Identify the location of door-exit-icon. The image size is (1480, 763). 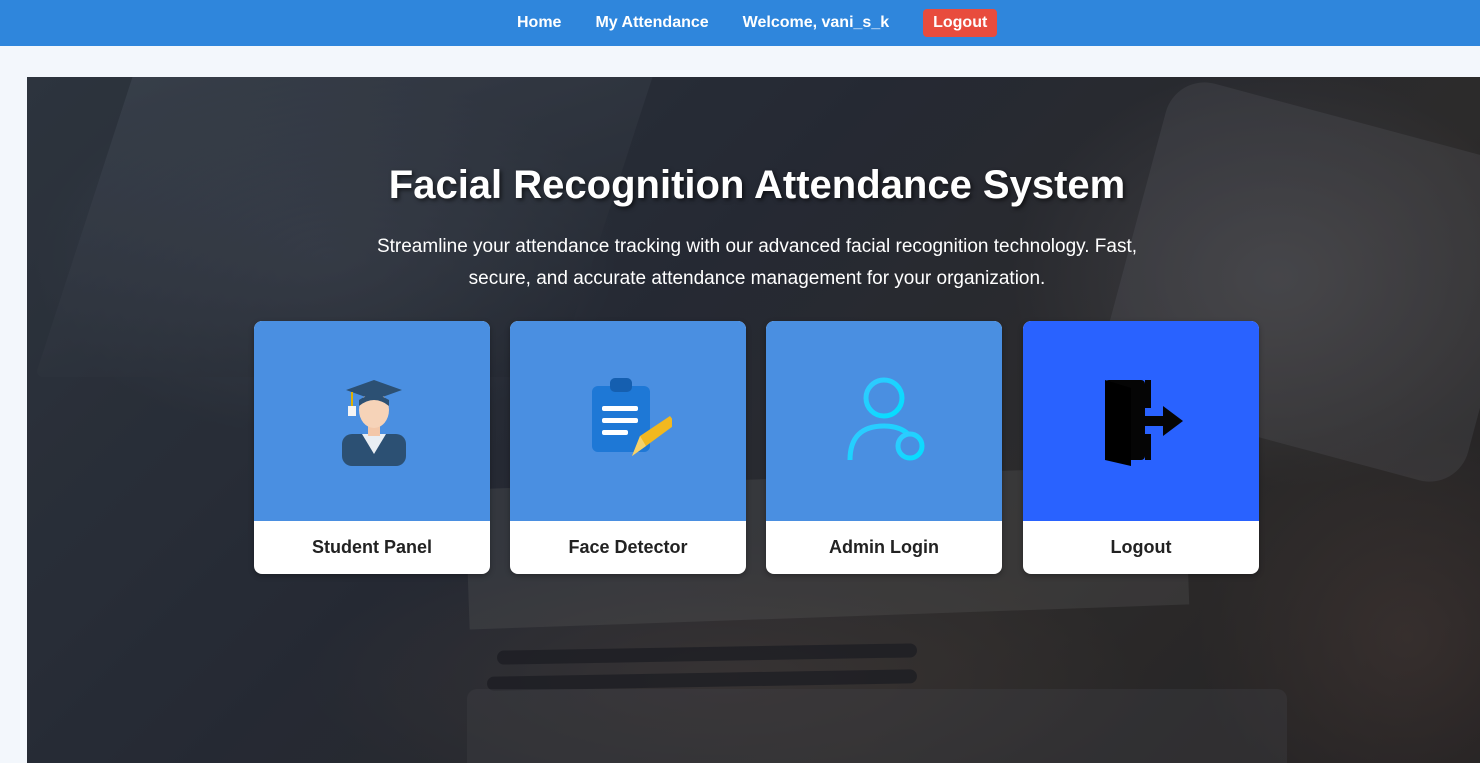
(1144, 423).